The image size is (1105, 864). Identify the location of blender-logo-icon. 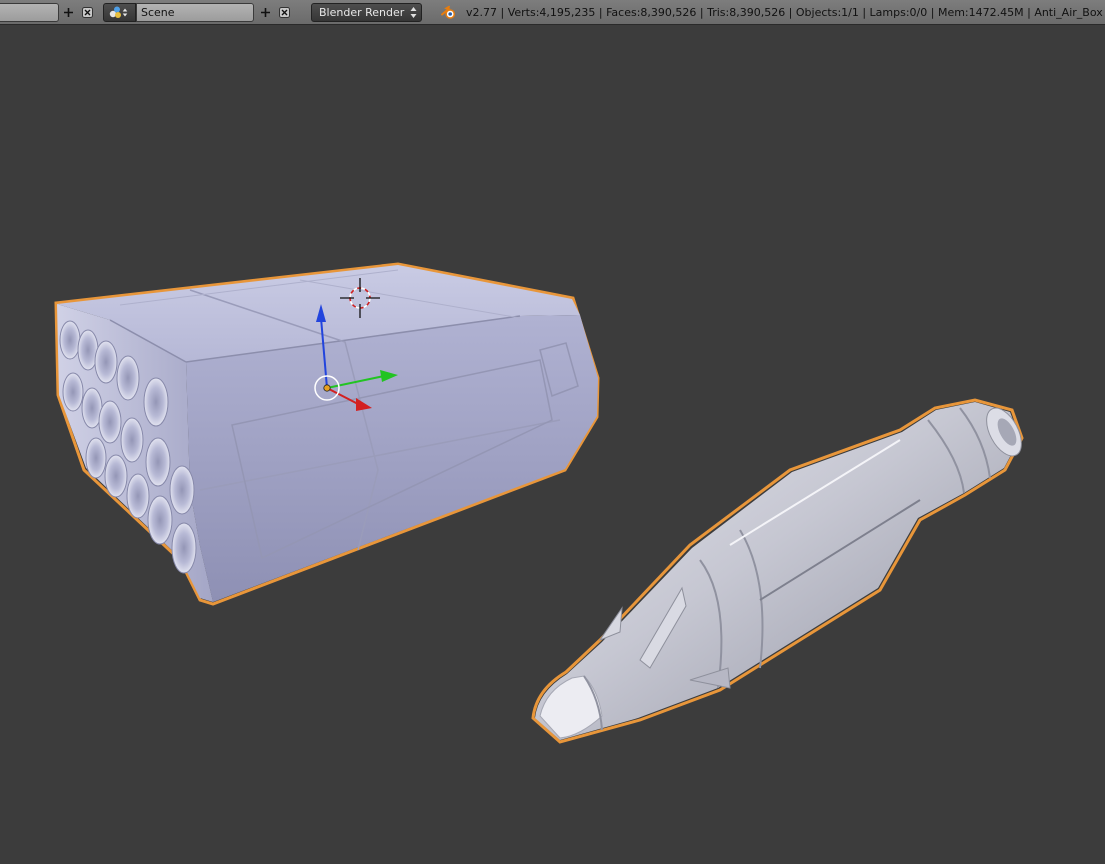
(448, 12).